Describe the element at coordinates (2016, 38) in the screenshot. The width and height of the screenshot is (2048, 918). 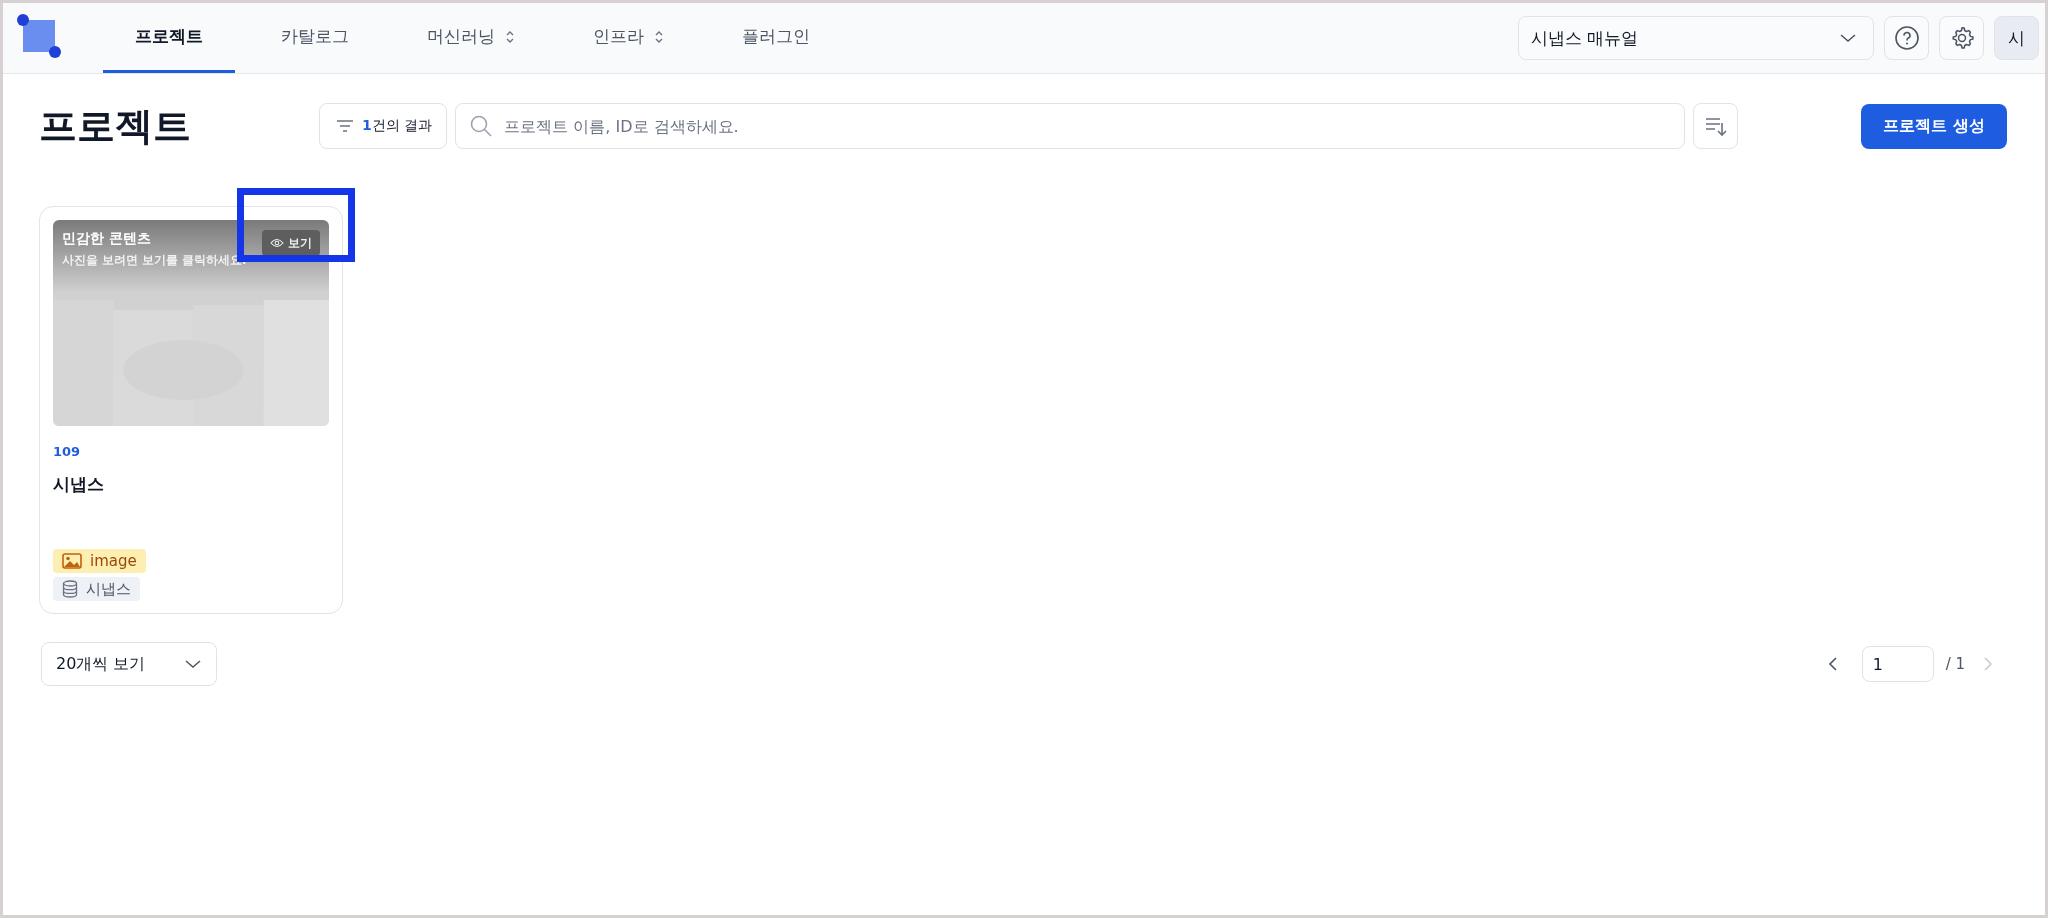
I see `user-avatar: 시` at that location.